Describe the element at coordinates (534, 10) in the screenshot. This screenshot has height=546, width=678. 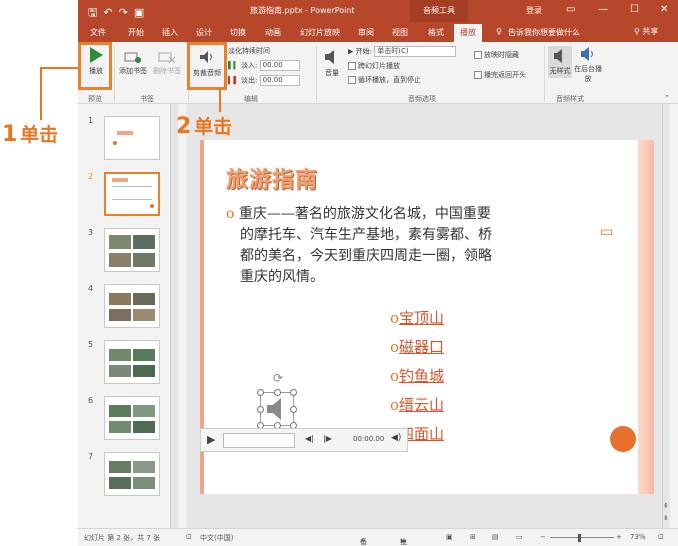
I see `login-link: 登录` at that location.